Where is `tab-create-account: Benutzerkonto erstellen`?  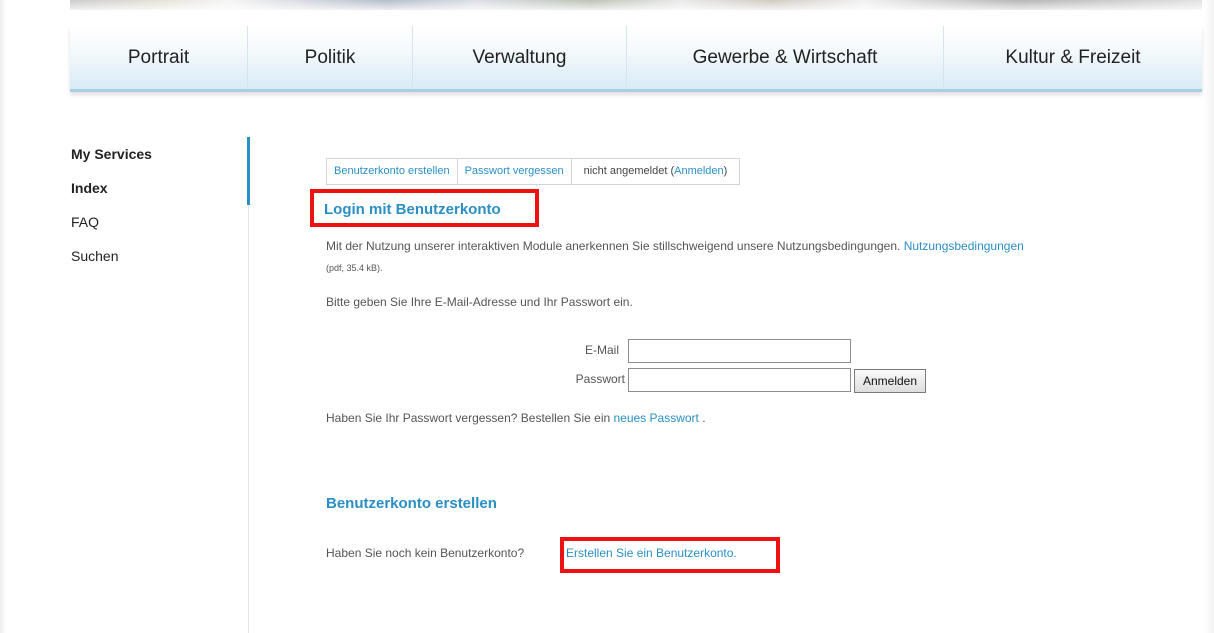
tab-create-account: Benutzerkonto erstellen is located at coordinates (392, 171).